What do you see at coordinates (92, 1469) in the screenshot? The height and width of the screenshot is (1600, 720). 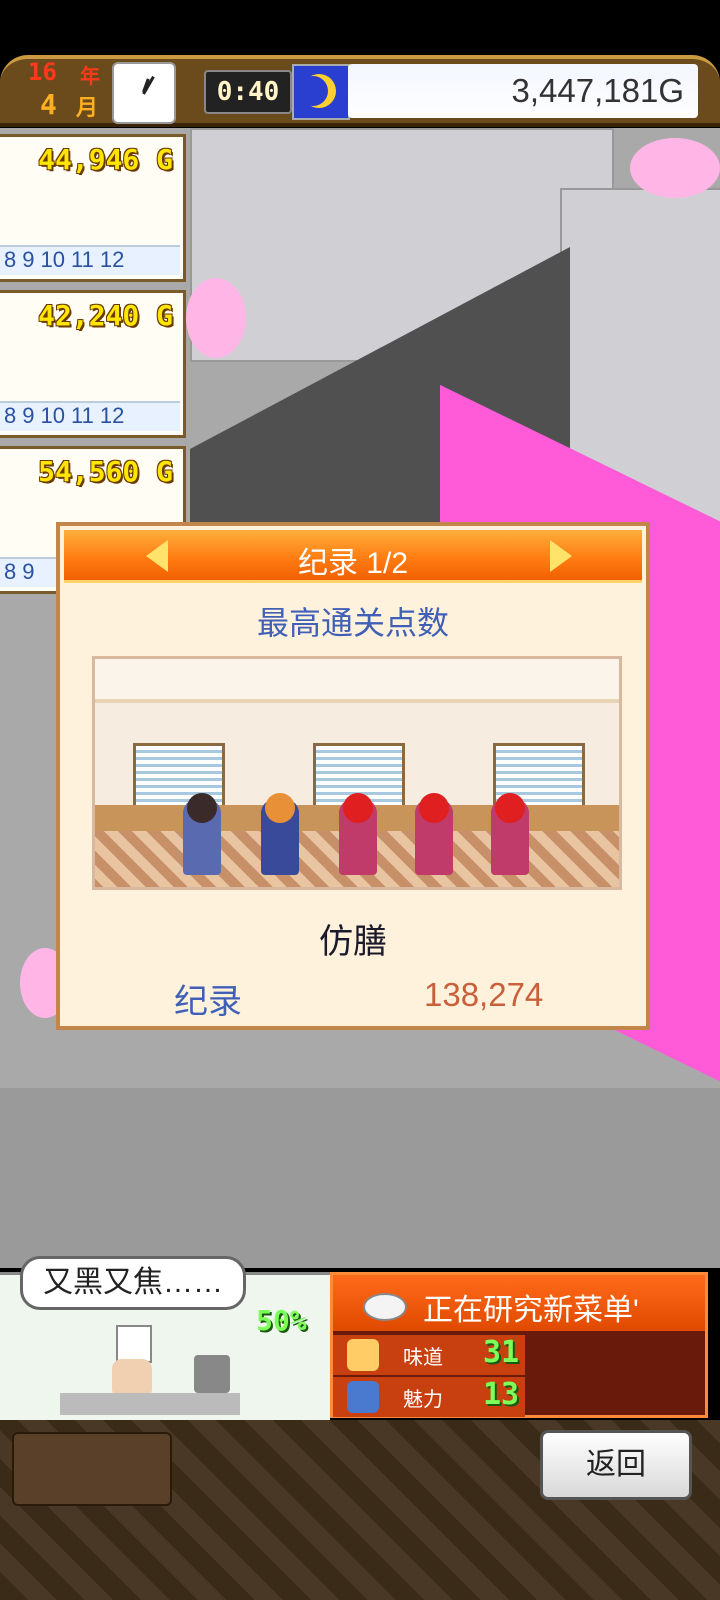 I see `footer-slot` at bounding box center [92, 1469].